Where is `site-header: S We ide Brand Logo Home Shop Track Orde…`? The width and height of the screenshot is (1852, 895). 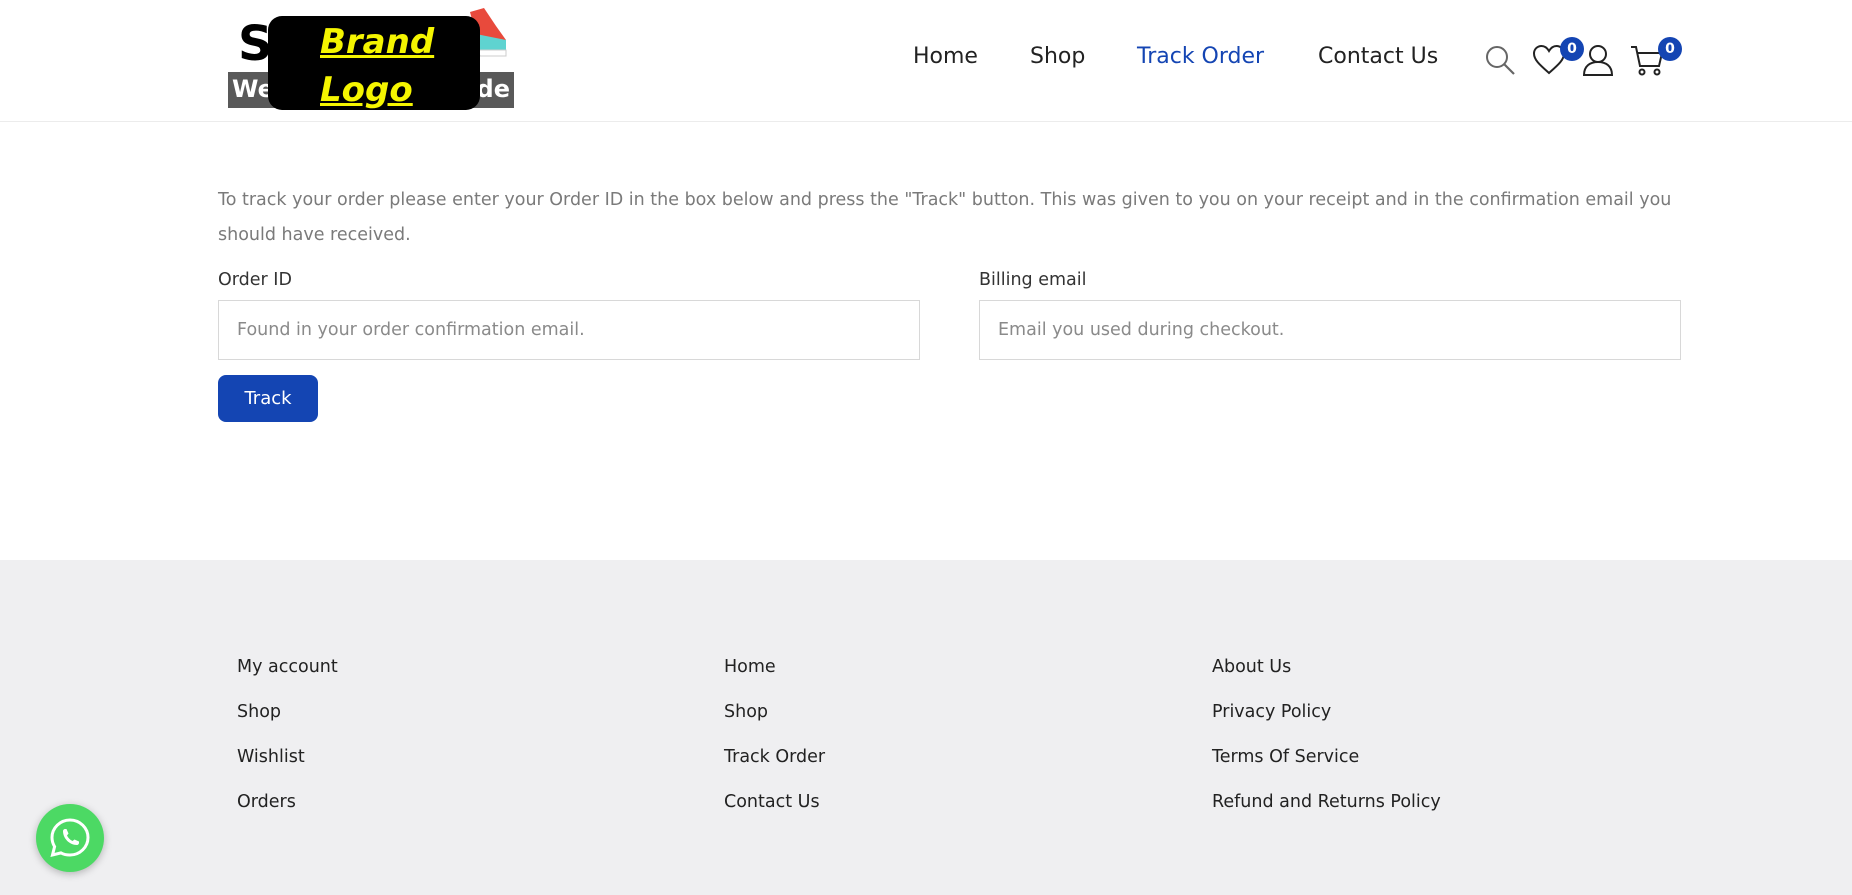
site-header: S We ide Brand Logo Home Shop Track Orde… is located at coordinates (926, 61).